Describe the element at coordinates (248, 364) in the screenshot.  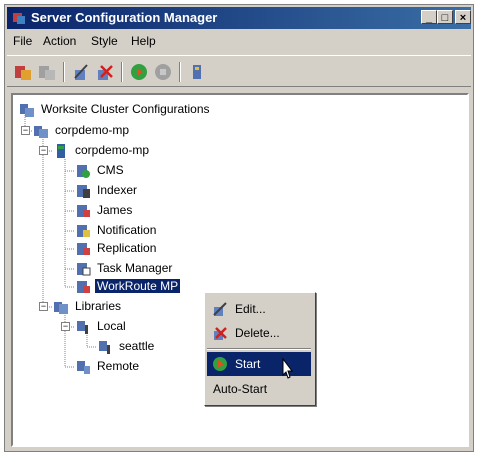
I see `context-start-label: Start` at that location.